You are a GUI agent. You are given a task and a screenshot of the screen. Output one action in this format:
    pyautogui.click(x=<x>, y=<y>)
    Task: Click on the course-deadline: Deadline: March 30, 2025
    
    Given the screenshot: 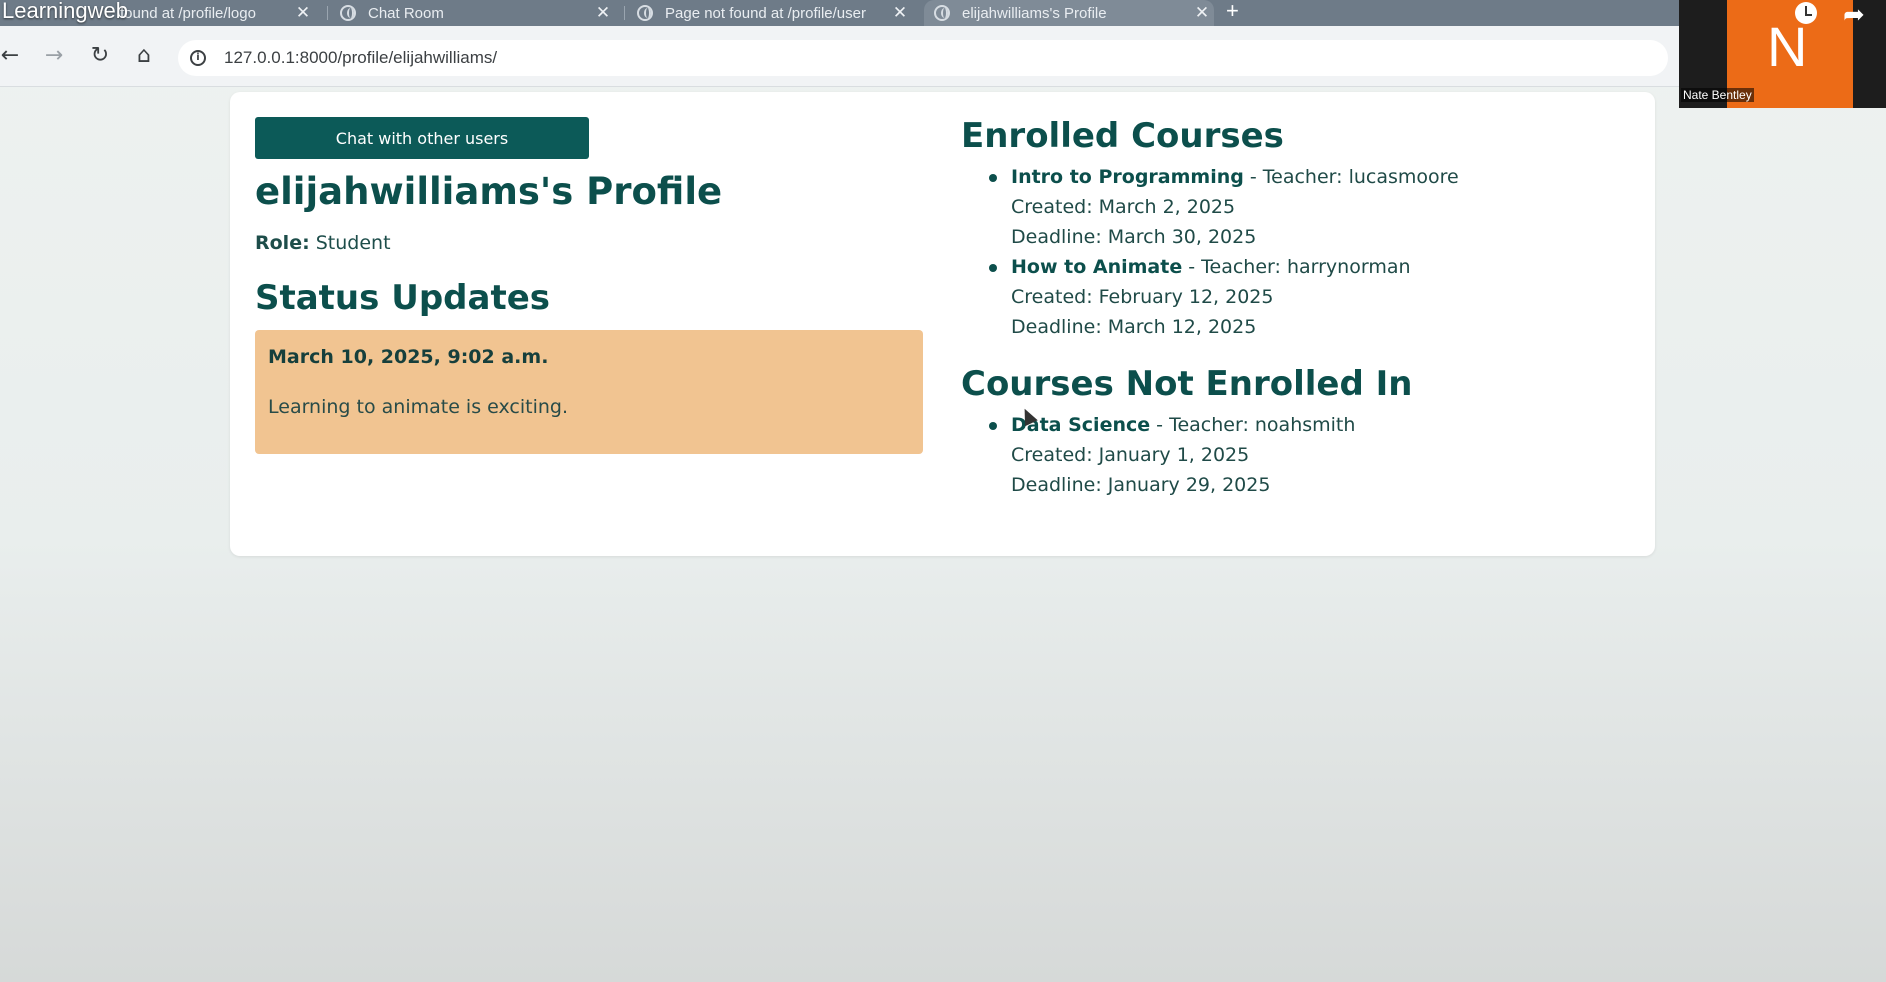 What is the action you would take?
    pyautogui.click(x=1134, y=237)
    